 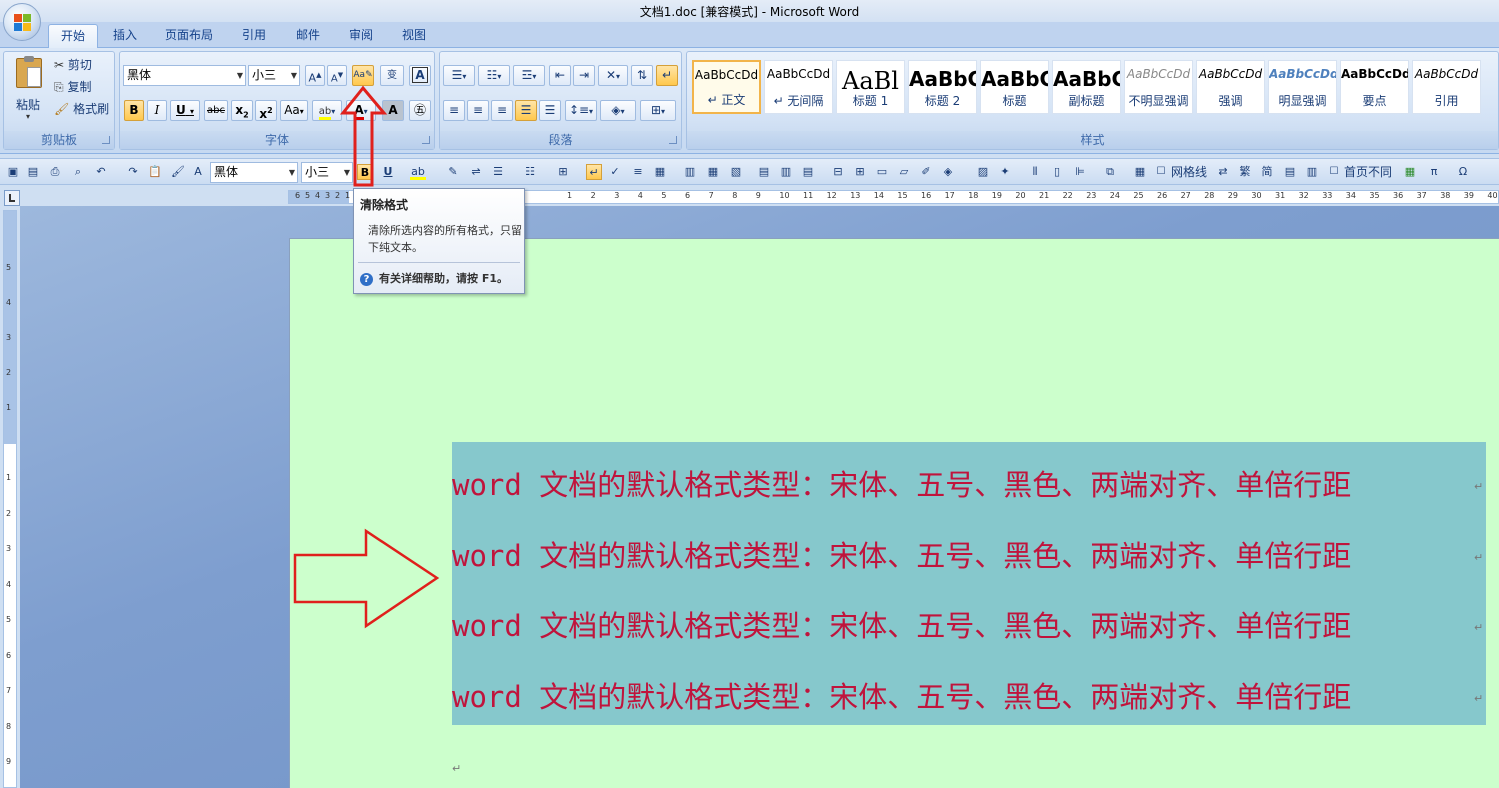 What do you see at coordinates (638, 172) in the screenshot?
I see `toolbar-align-icon: ≡` at bounding box center [638, 172].